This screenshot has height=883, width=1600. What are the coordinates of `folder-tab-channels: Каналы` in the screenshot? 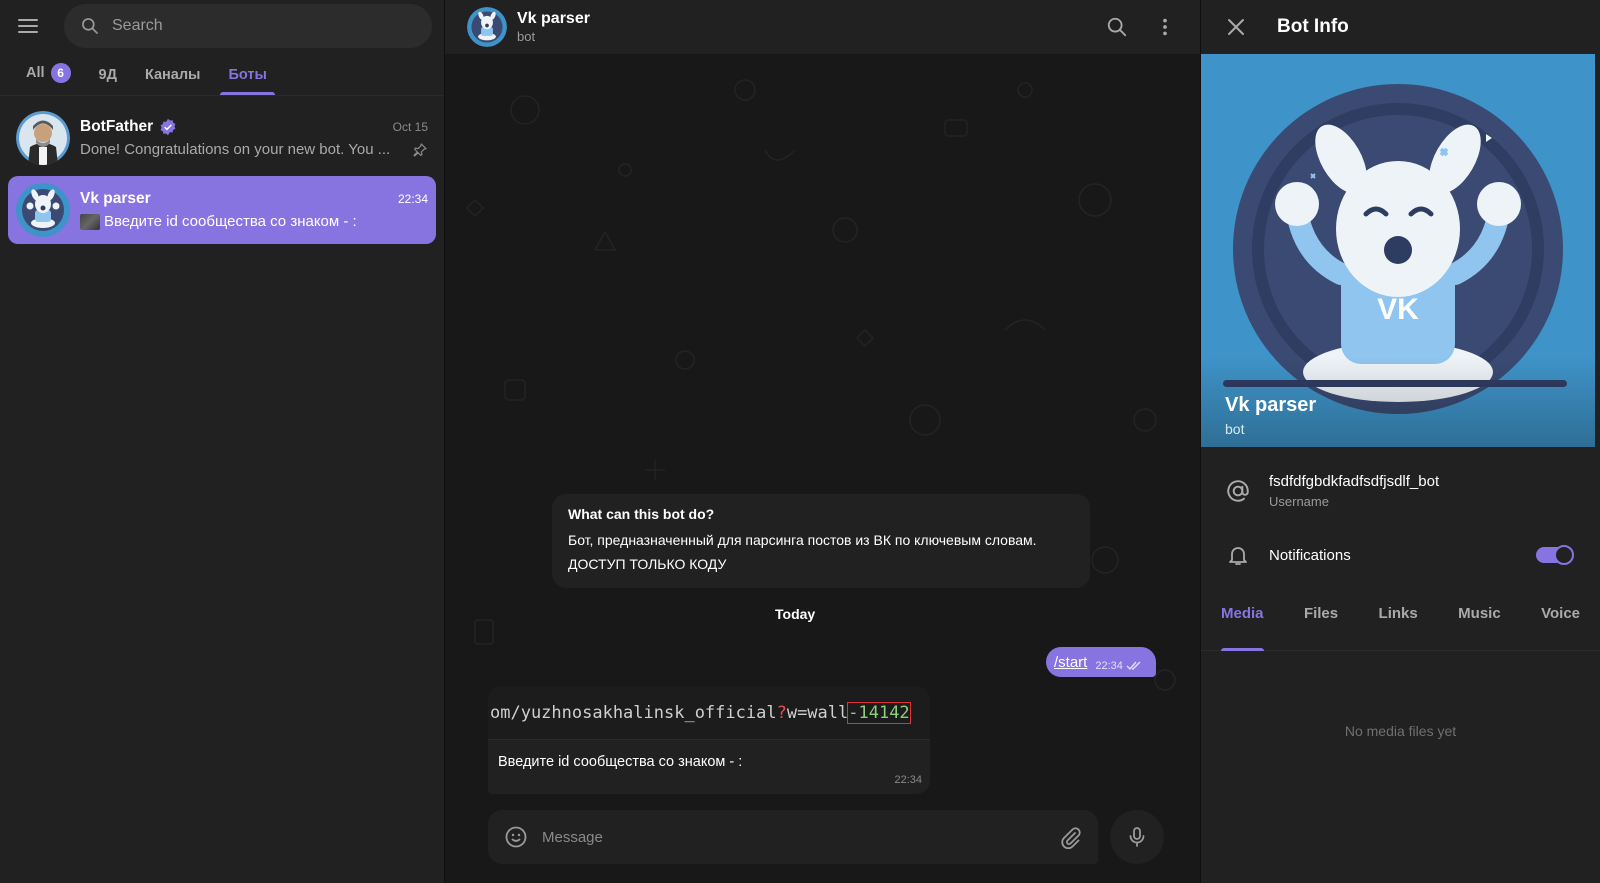 It's located at (173, 81).